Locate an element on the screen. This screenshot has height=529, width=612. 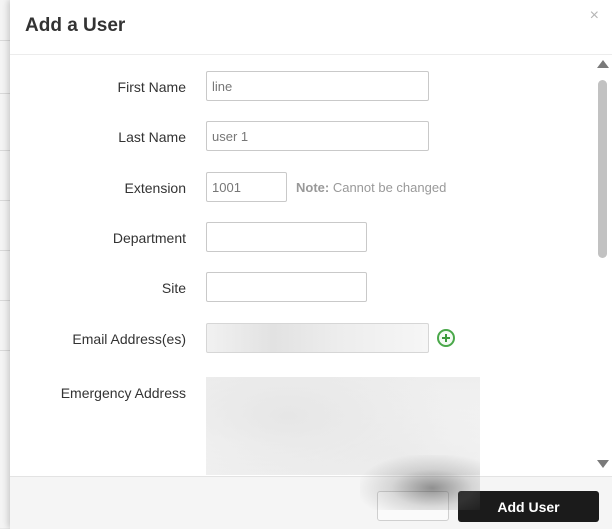
email-input is located at coordinates (317, 338).